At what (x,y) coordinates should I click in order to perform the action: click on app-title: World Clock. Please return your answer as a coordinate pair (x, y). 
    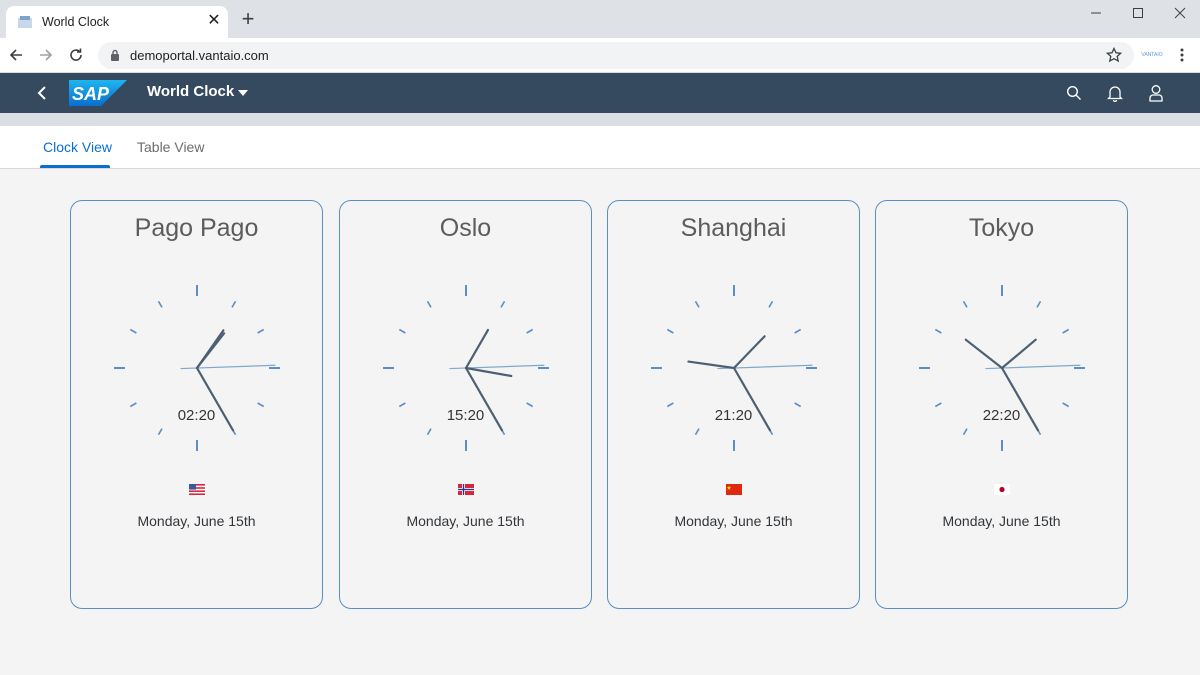
    Looking at the image, I should click on (190, 91).